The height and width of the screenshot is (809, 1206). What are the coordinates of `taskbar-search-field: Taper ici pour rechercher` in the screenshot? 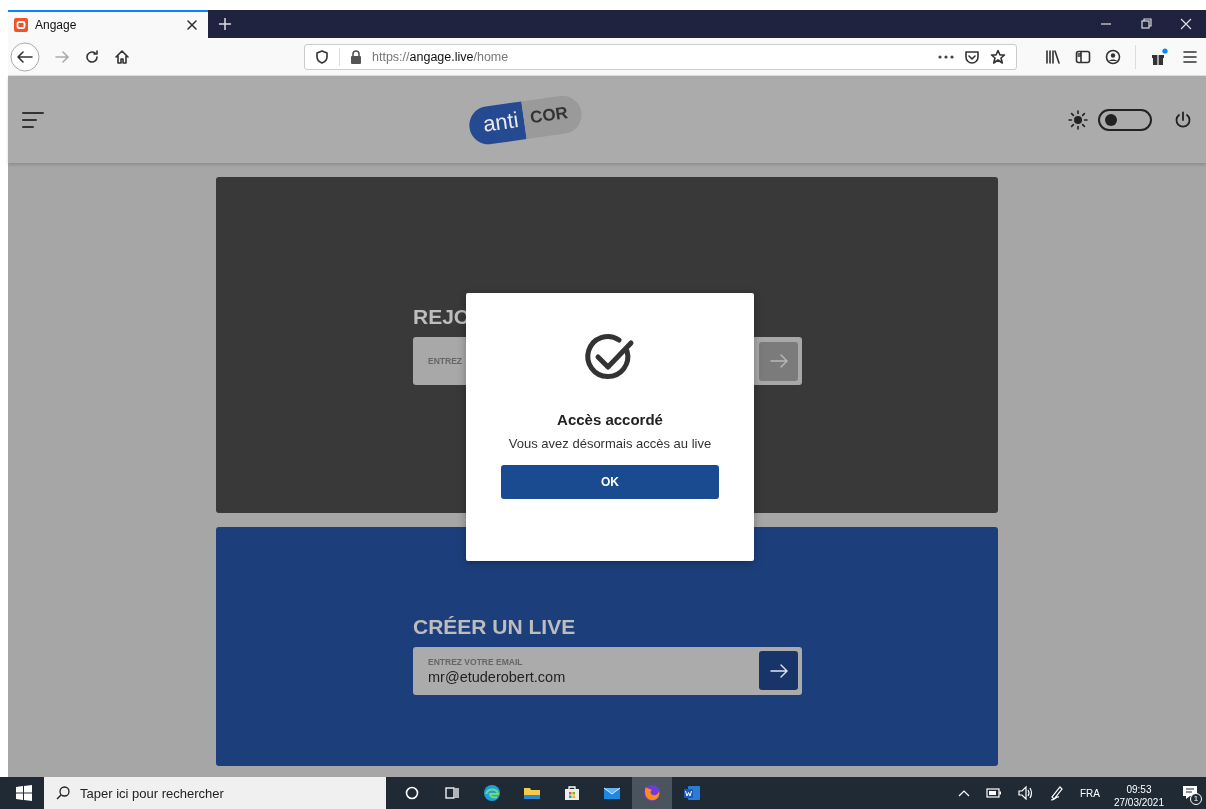 It's located at (215, 793).